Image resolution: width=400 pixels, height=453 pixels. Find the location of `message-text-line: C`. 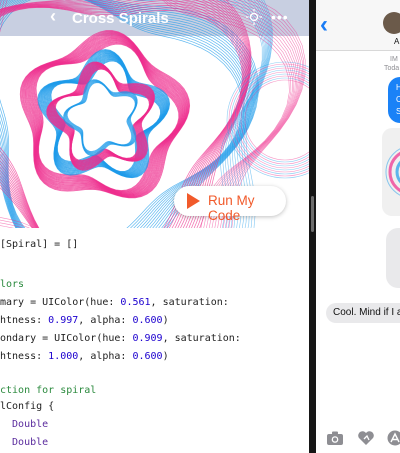

message-text-line: C is located at coordinates (398, 99).